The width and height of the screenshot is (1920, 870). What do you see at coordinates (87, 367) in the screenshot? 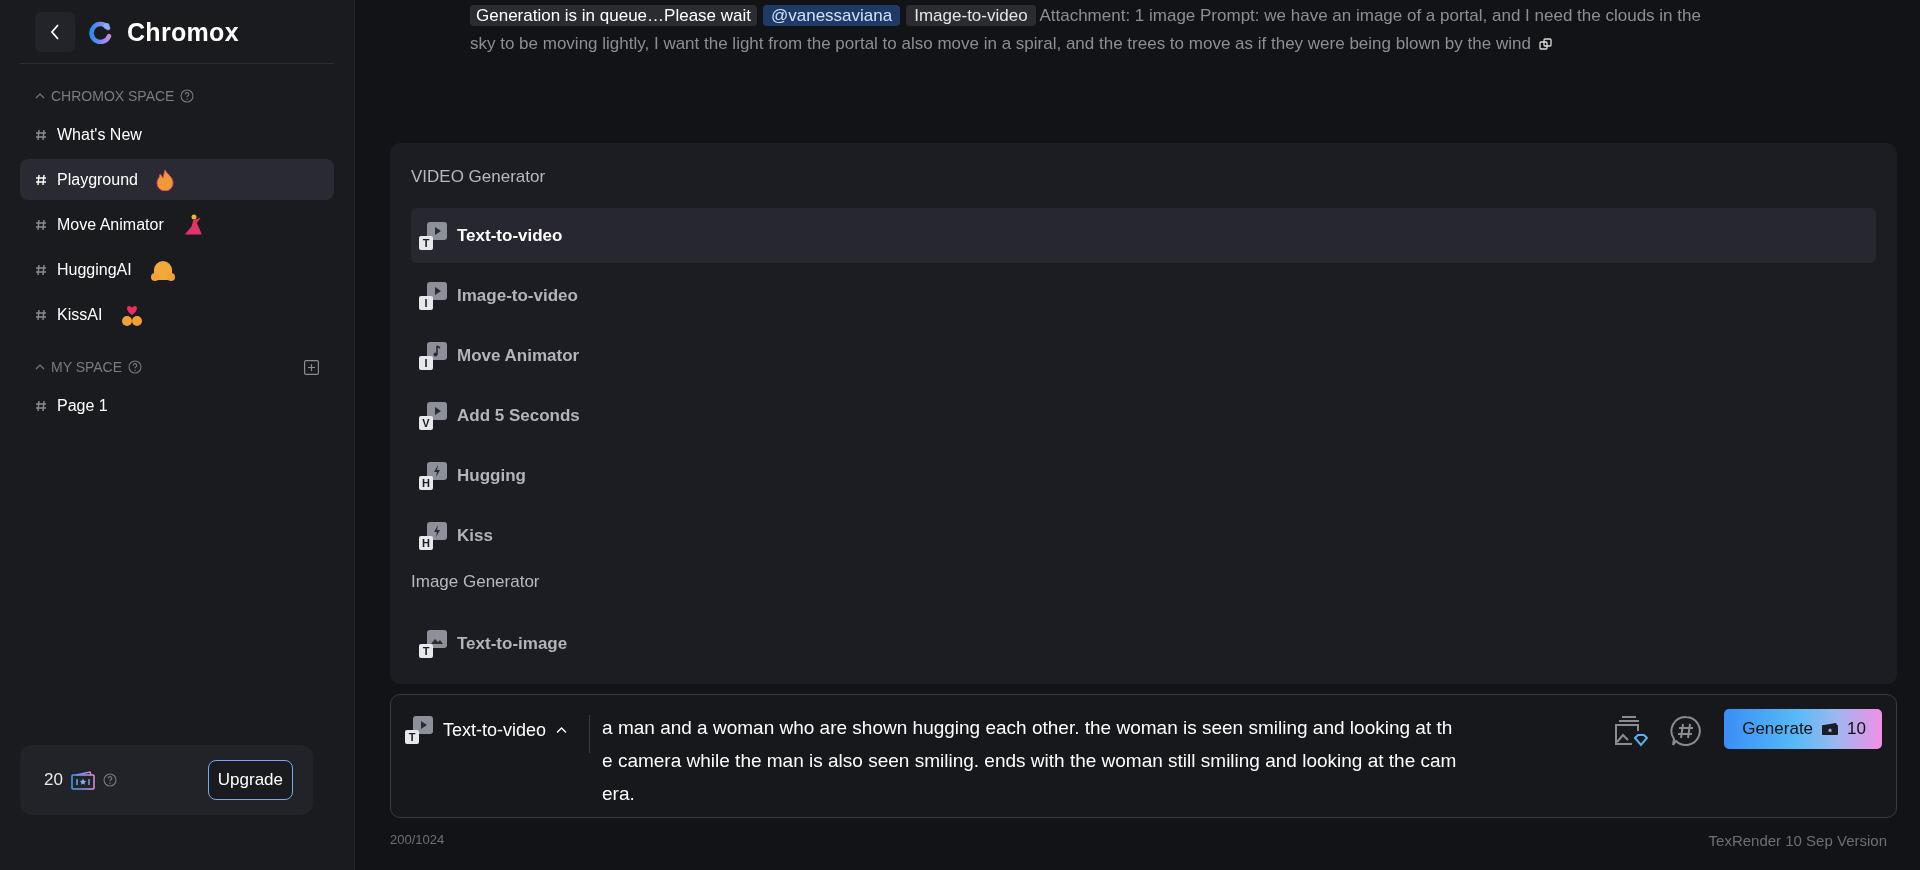
I see `section-title: MY SPACE` at bounding box center [87, 367].